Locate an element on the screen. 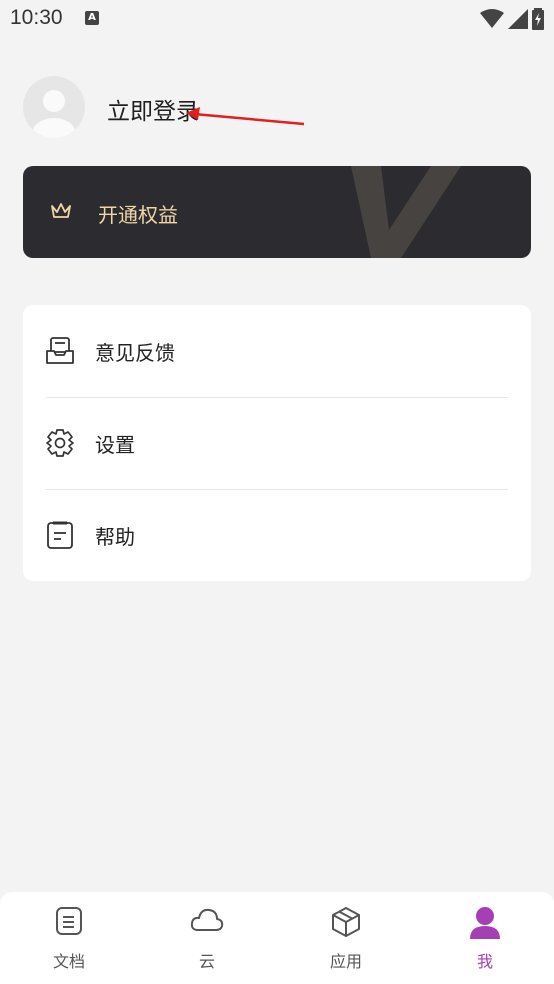 The image size is (554, 984). a-icon: A is located at coordinates (92, 18).